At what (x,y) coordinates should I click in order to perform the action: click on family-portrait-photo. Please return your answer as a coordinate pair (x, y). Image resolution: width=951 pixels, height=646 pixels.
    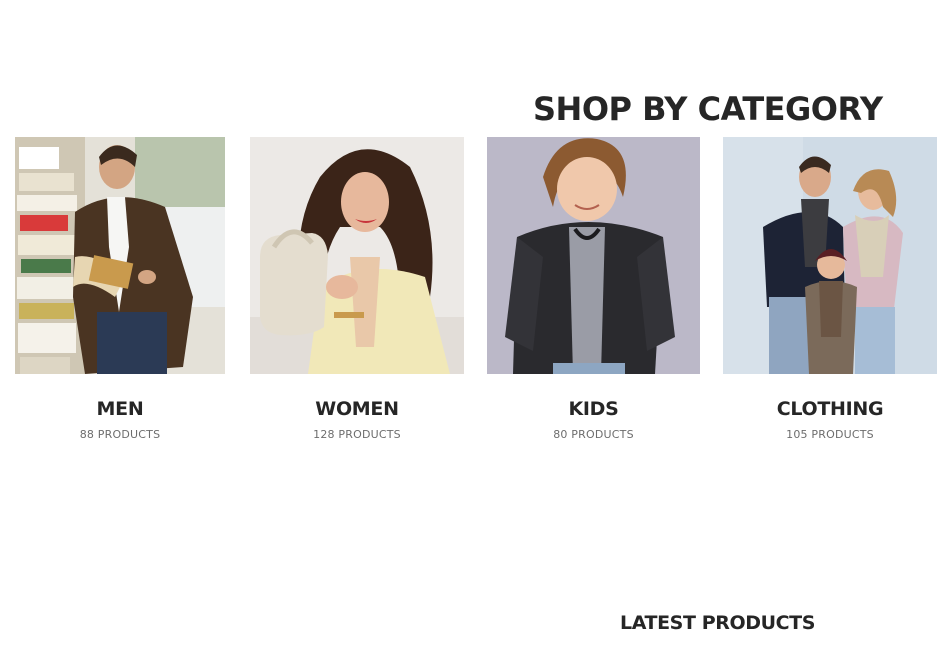
    Looking at the image, I should click on (830, 255).